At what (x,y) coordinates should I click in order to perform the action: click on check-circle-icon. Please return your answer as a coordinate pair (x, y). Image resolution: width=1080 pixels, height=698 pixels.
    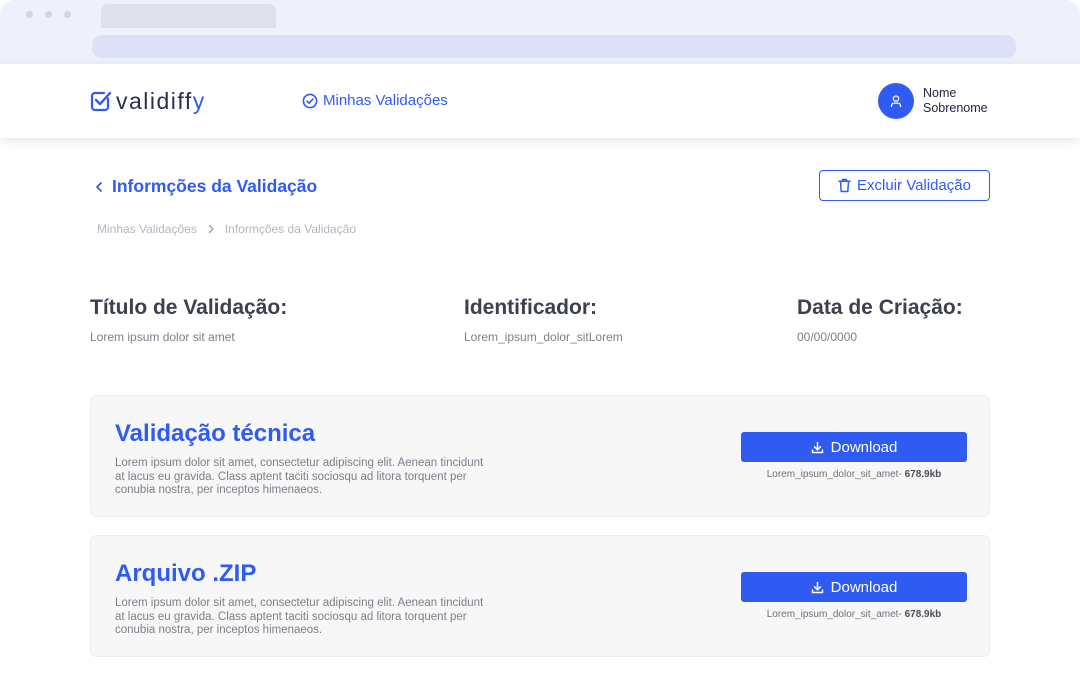
    Looking at the image, I should click on (310, 100).